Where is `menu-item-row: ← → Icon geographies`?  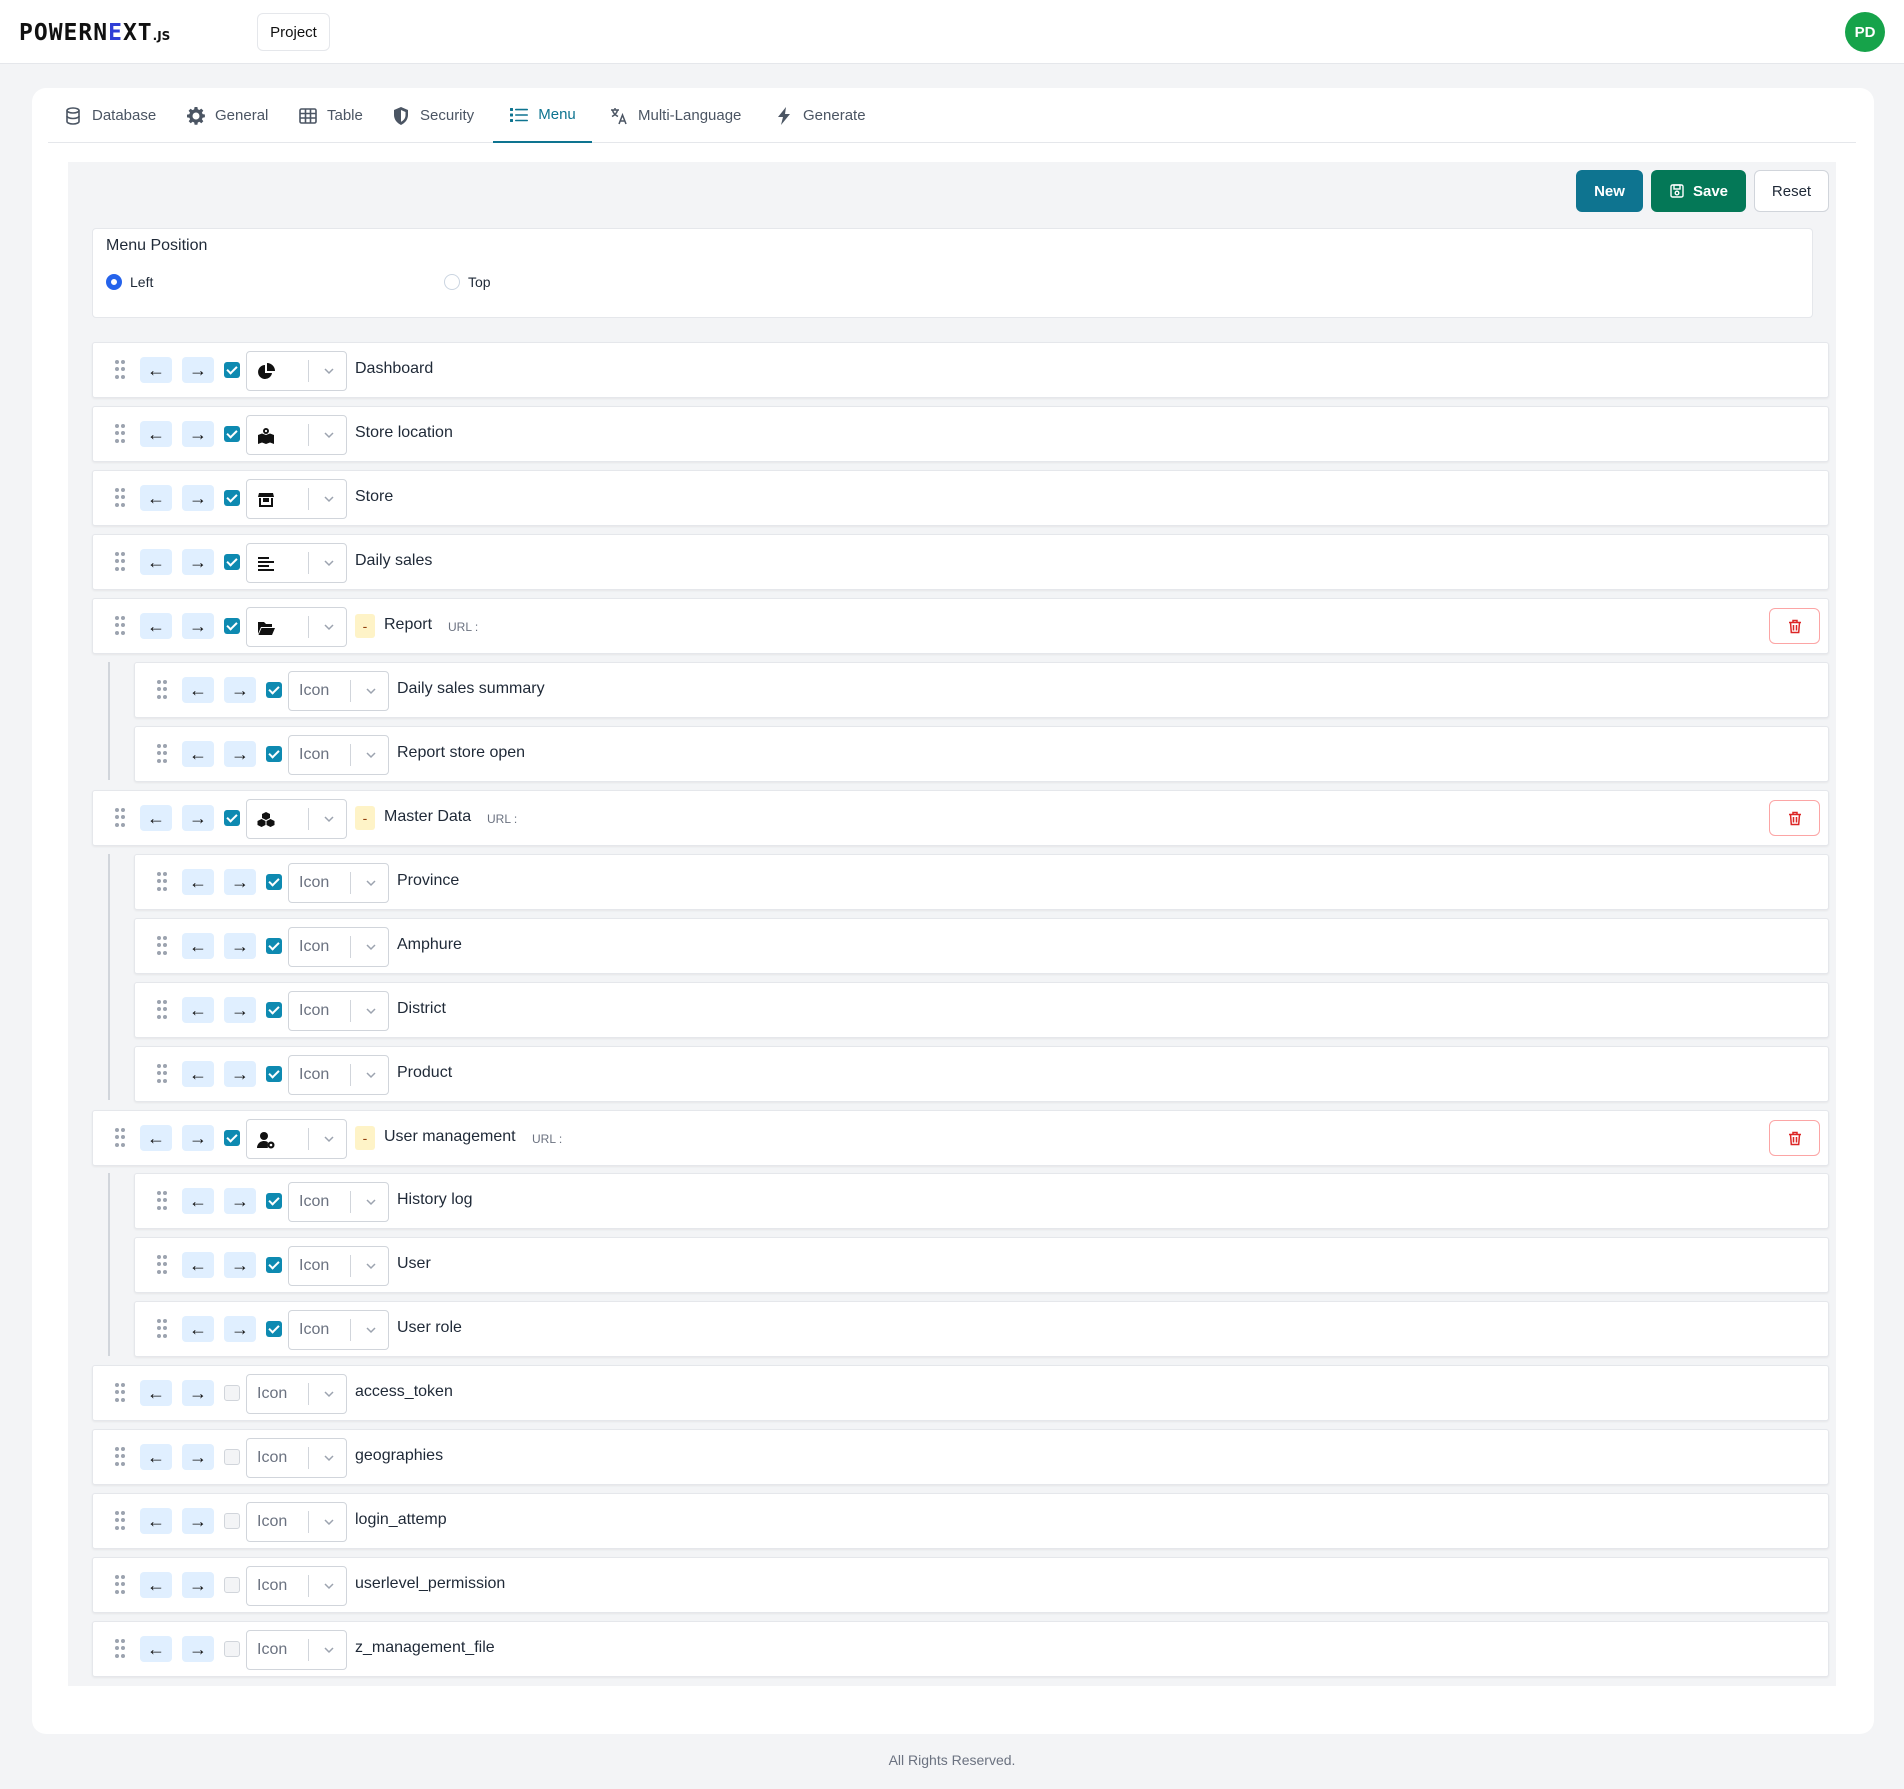
menu-item-row: ← → Icon geographies is located at coordinates (960, 1457).